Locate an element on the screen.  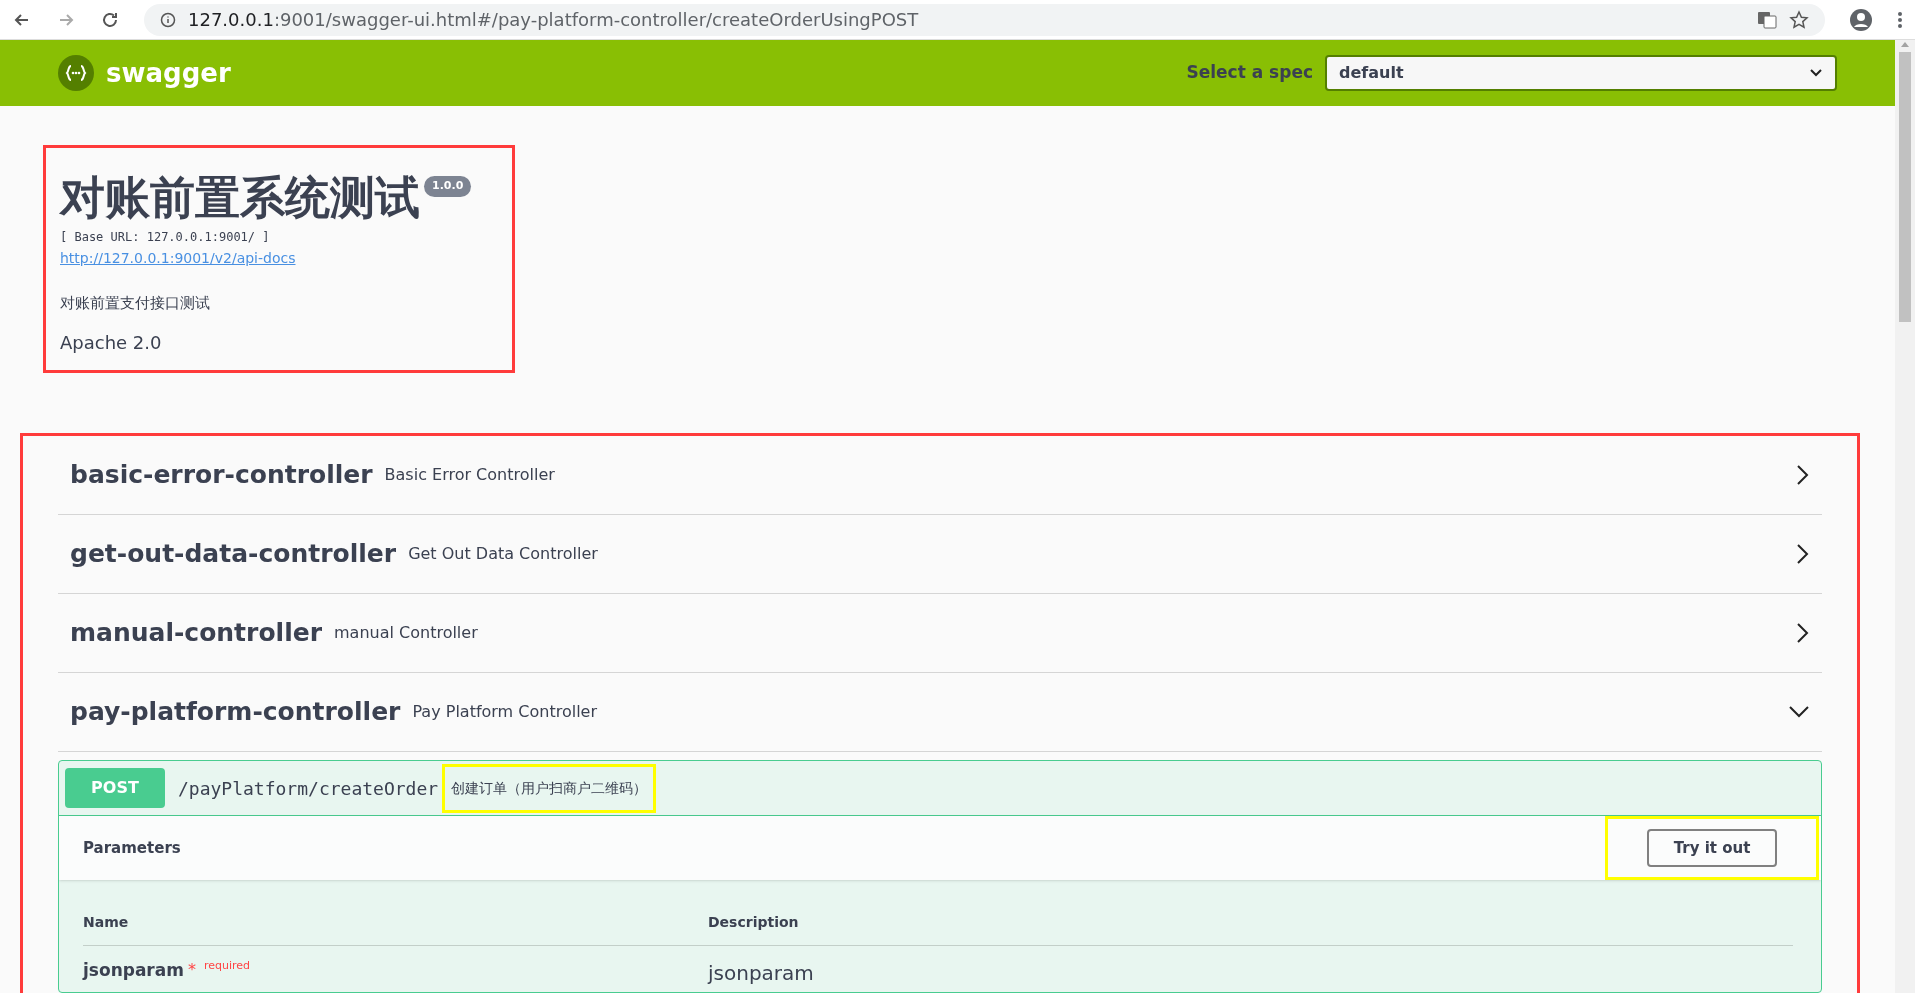
base-url-text: [ Base URL: 127.0.0.1:9001/ ] is located at coordinates (165, 237).